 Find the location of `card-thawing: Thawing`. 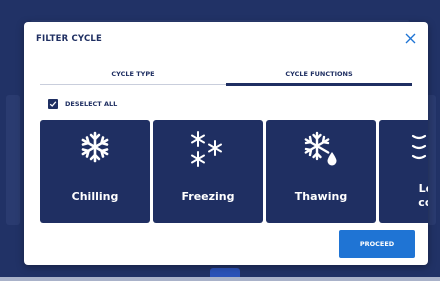

card-thawing: Thawing is located at coordinates (321, 171).